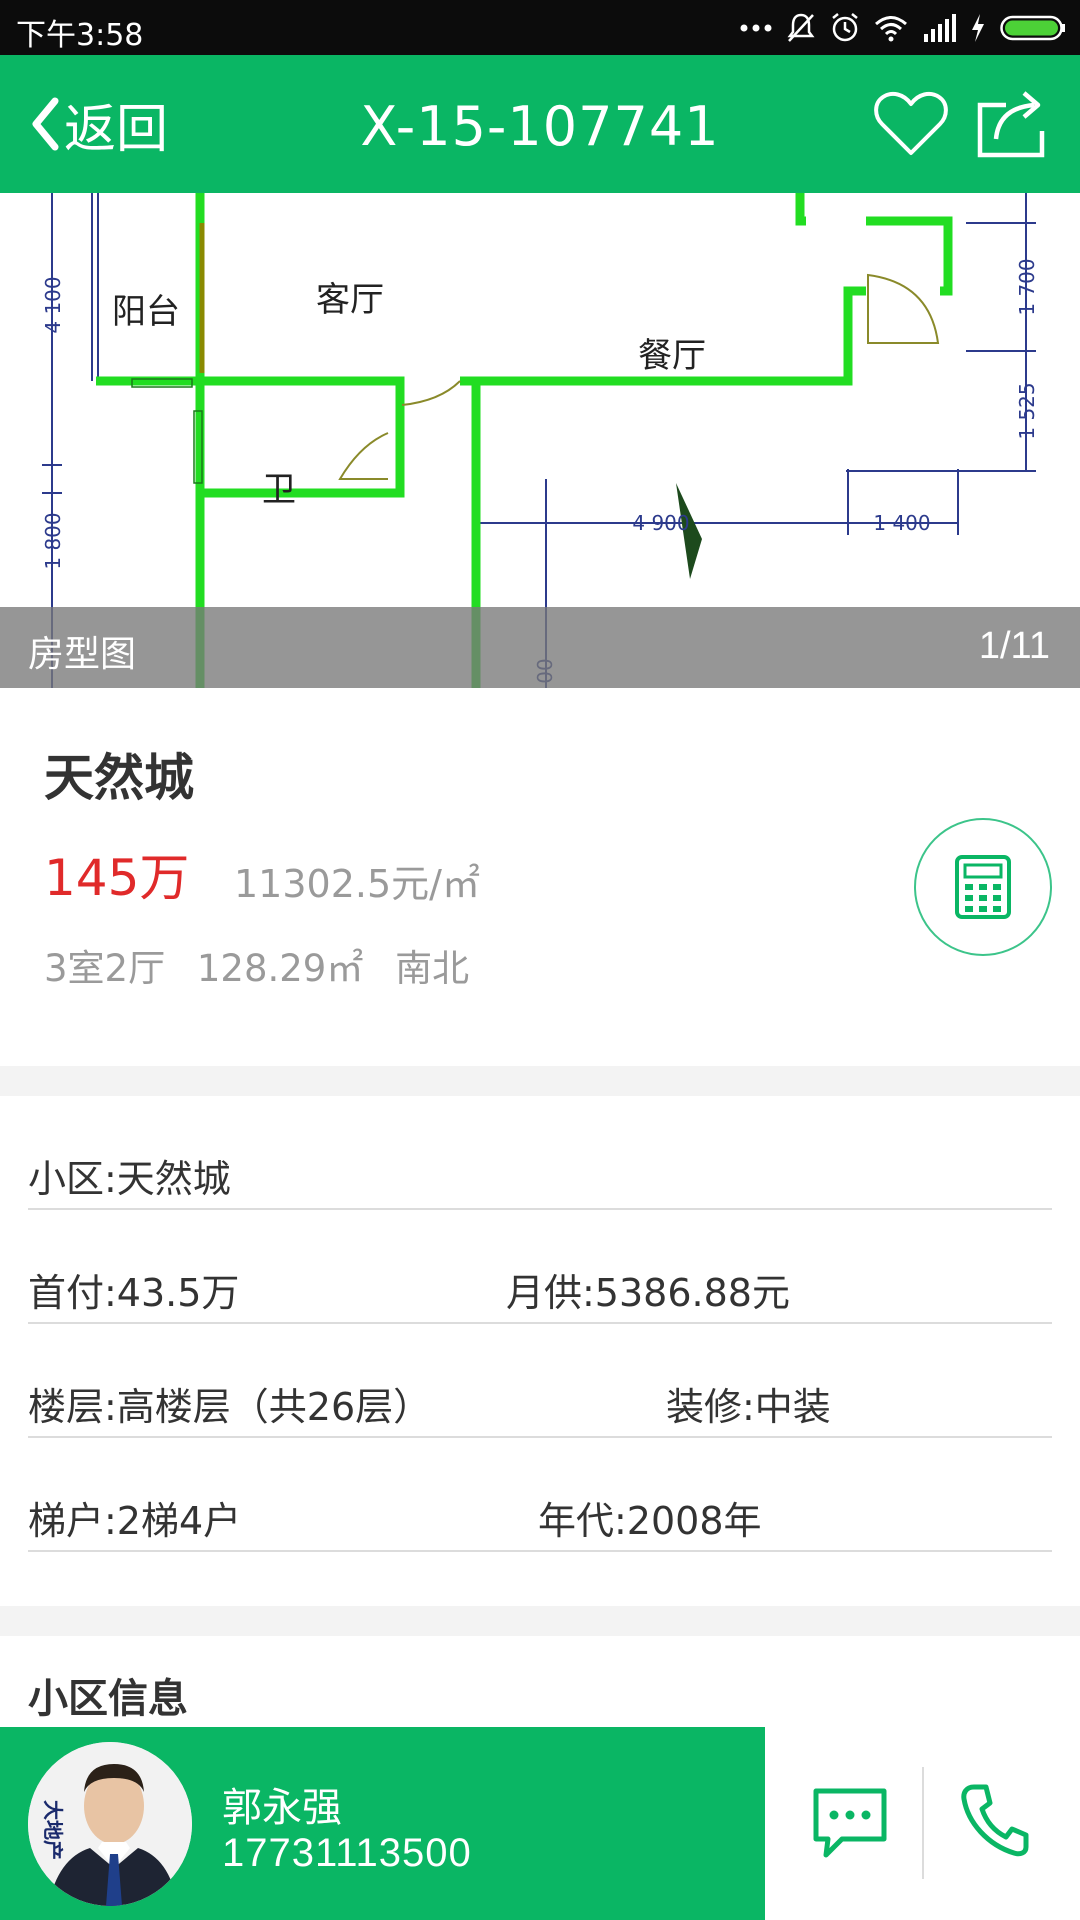 The width and height of the screenshot is (1080, 1920). Describe the element at coordinates (135, 1521) in the screenshot. I see `elevator-detail: 梯户:2梯4户` at that location.